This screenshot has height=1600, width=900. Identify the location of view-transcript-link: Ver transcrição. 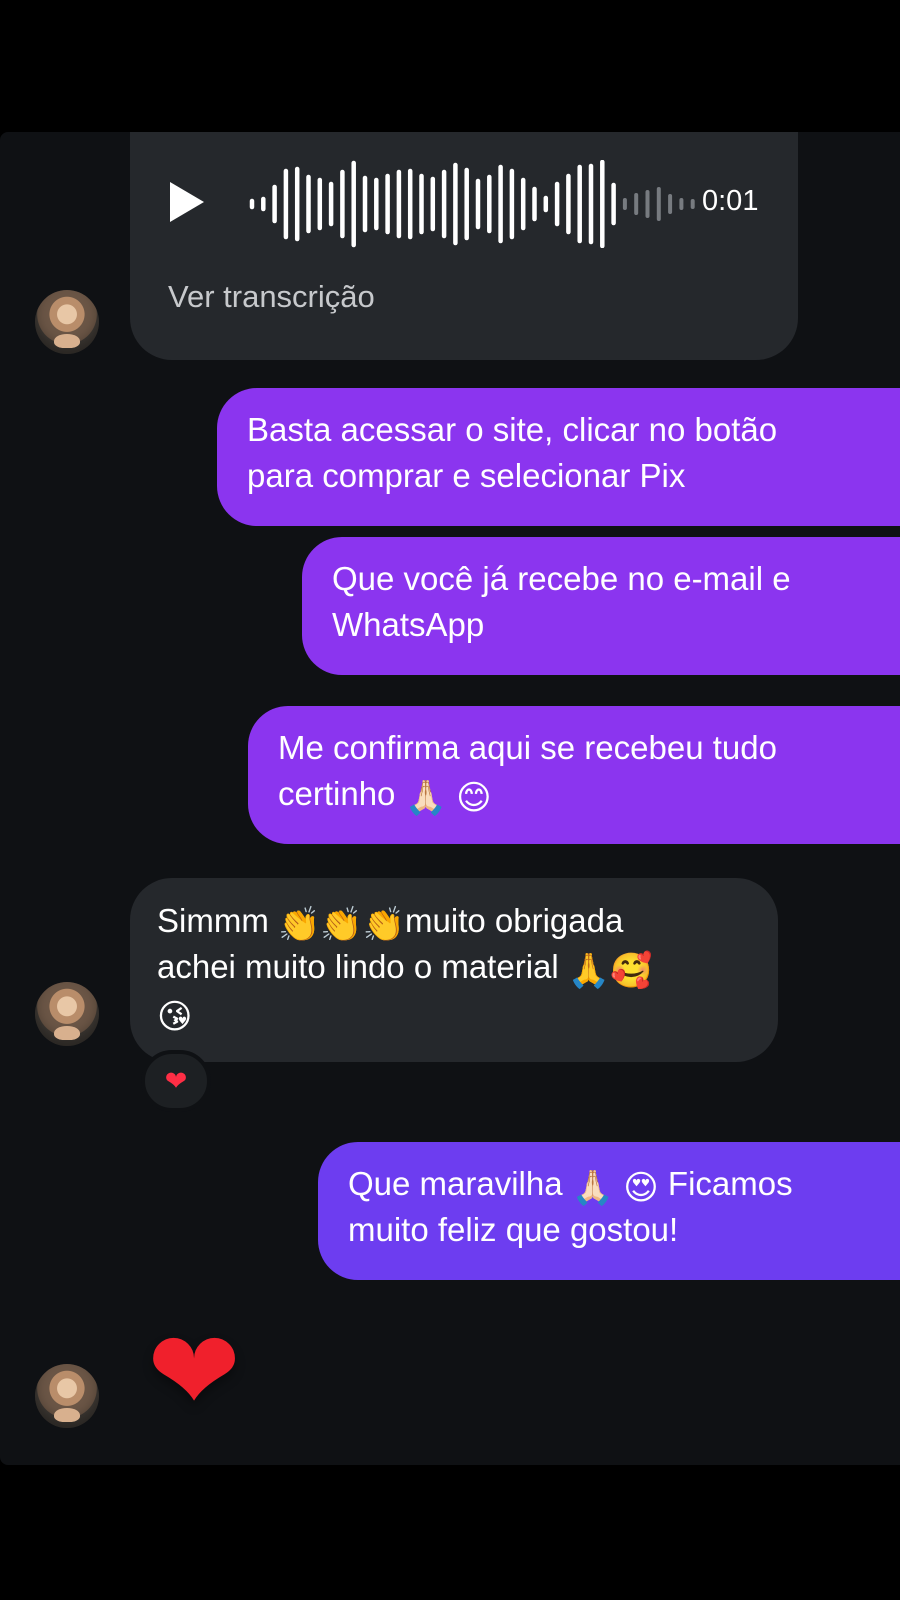
(271, 297).